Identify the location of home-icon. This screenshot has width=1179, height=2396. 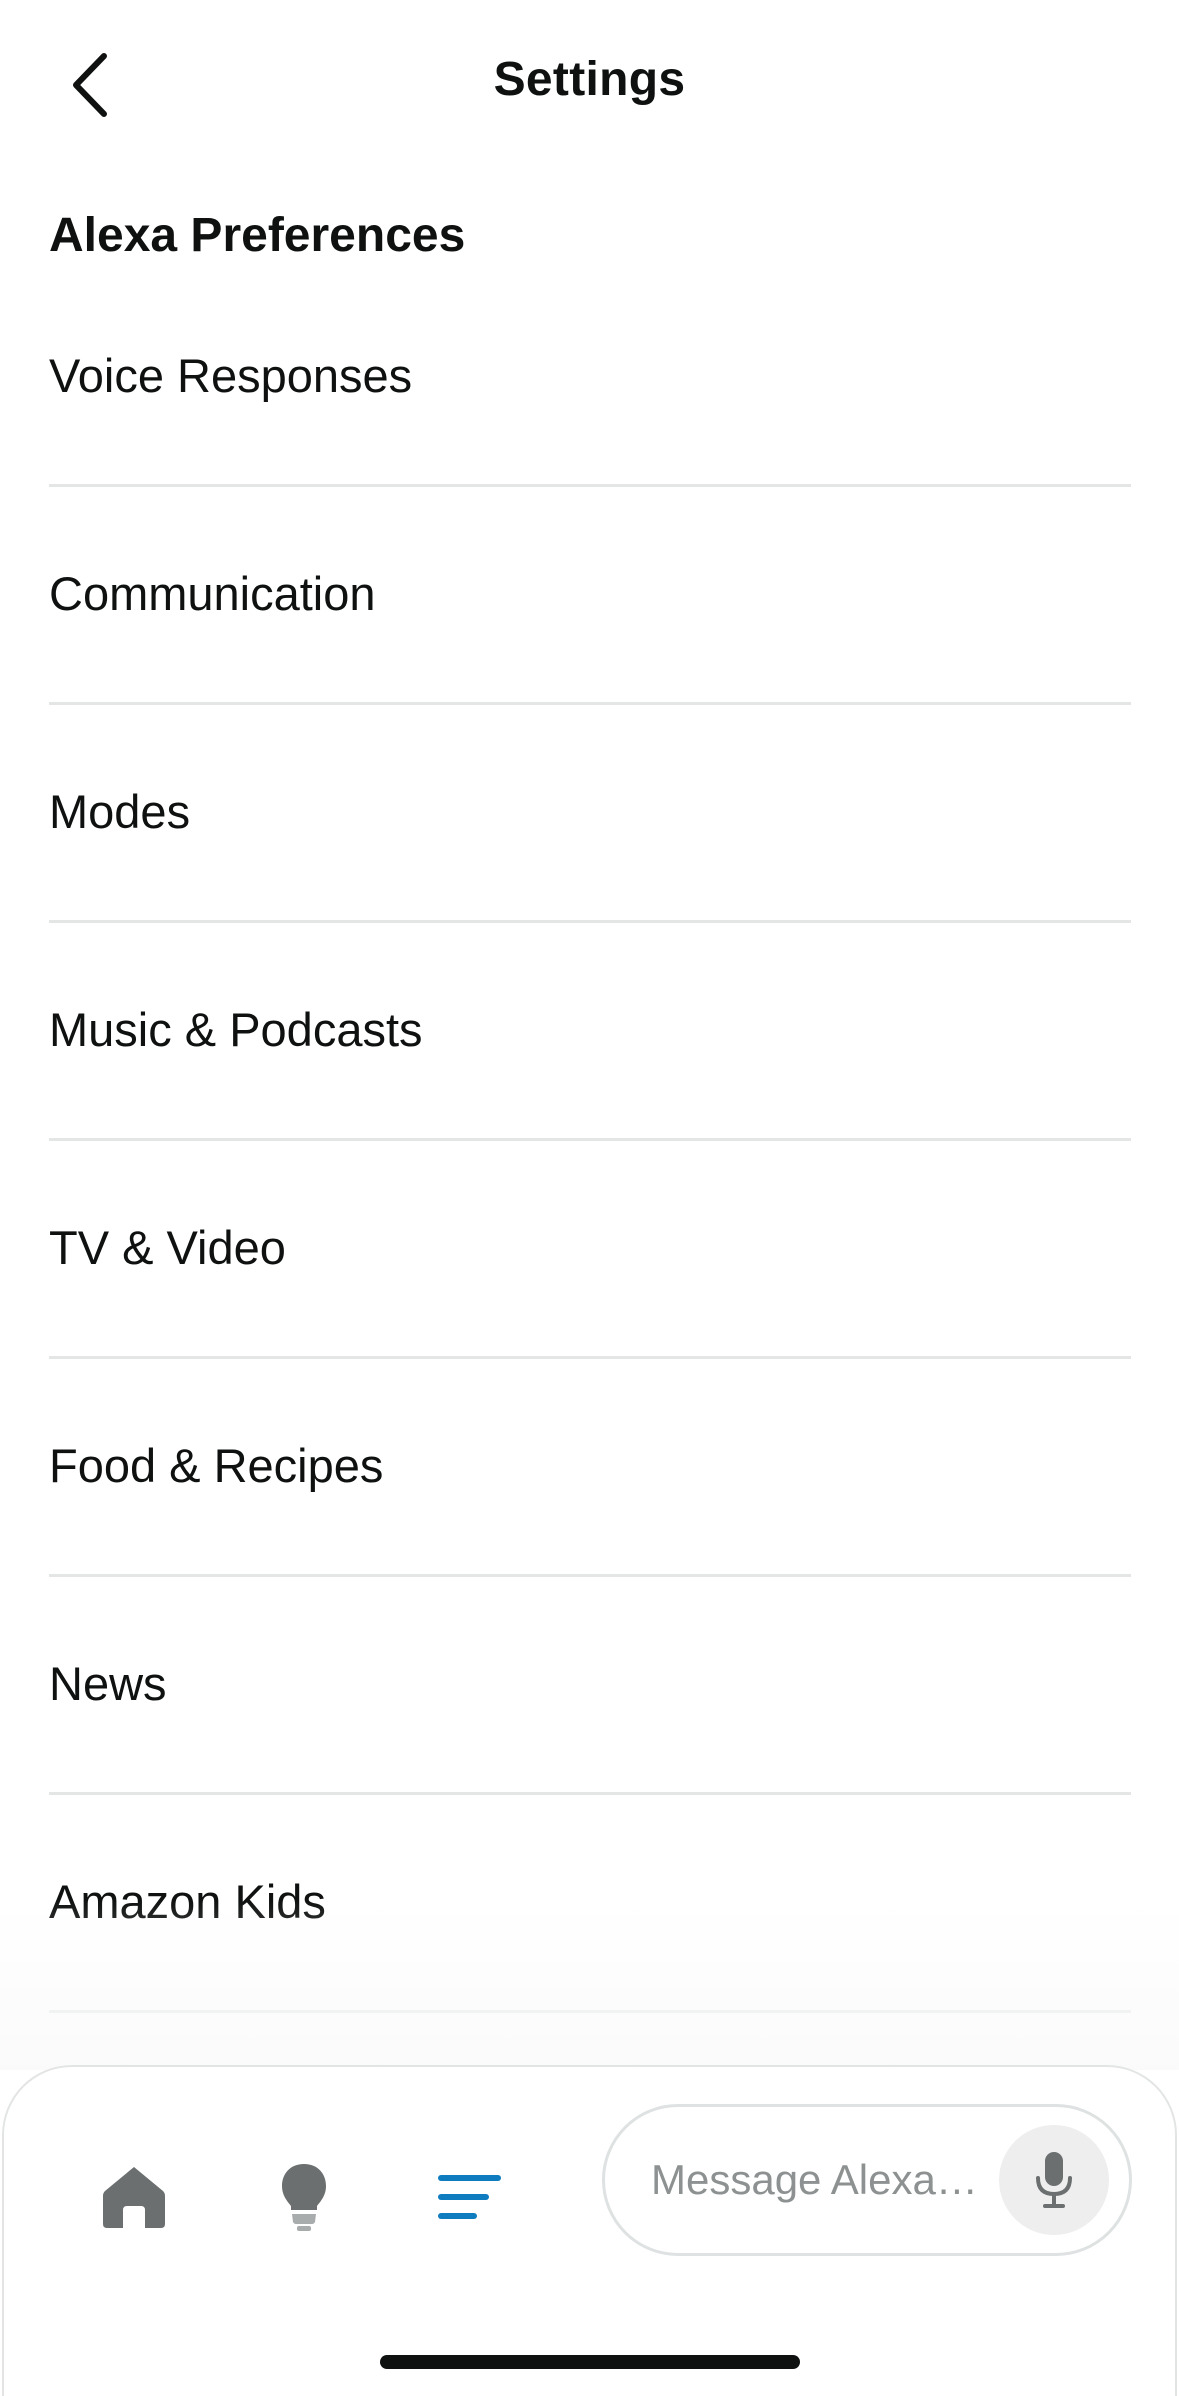
(134, 2197).